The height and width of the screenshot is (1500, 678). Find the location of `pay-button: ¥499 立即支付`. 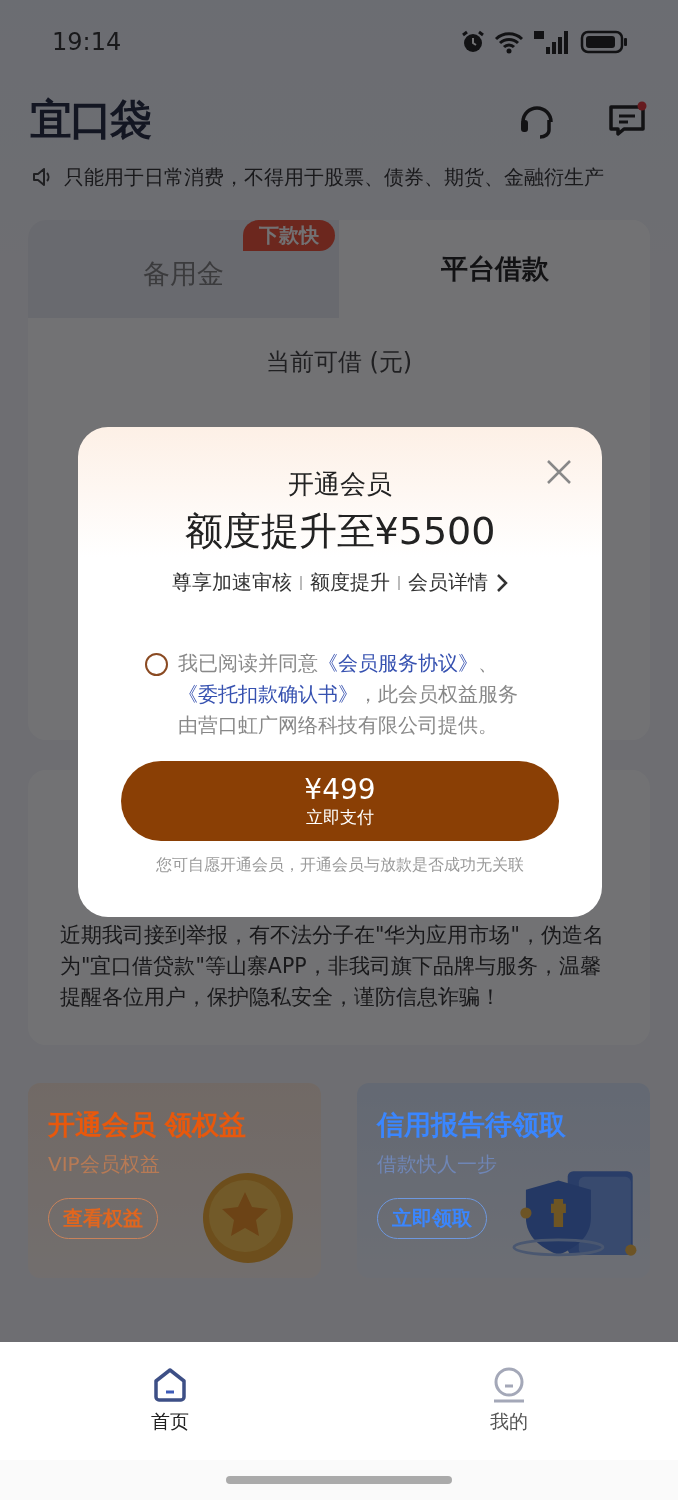

pay-button: ¥499 立即支付 is located at coordinates (340, 801).